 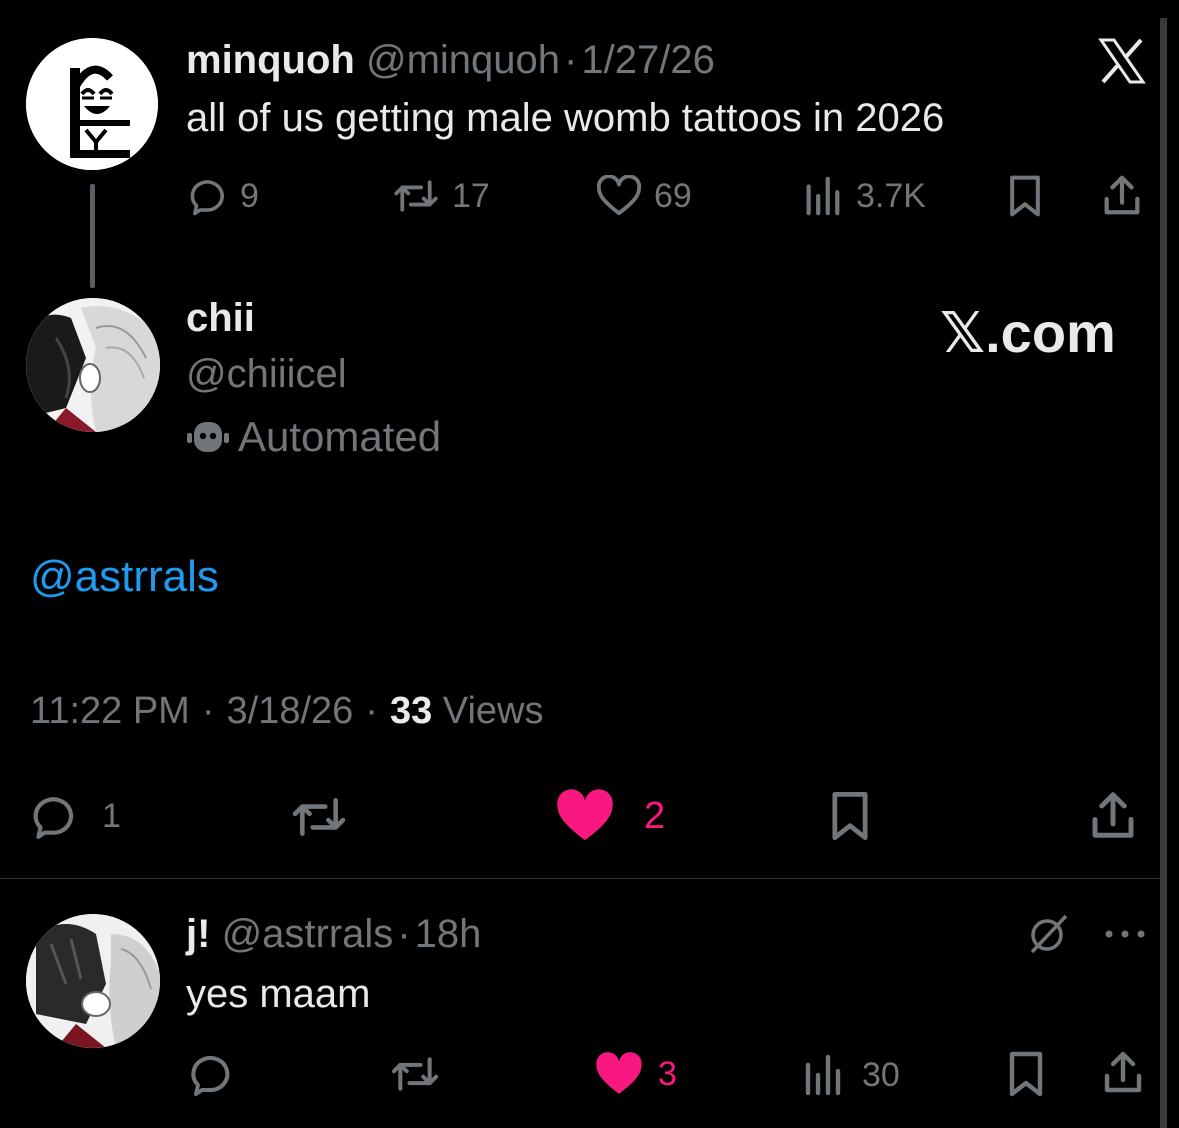 I want to click on j-avatar-art, so click(x=93, y=981).